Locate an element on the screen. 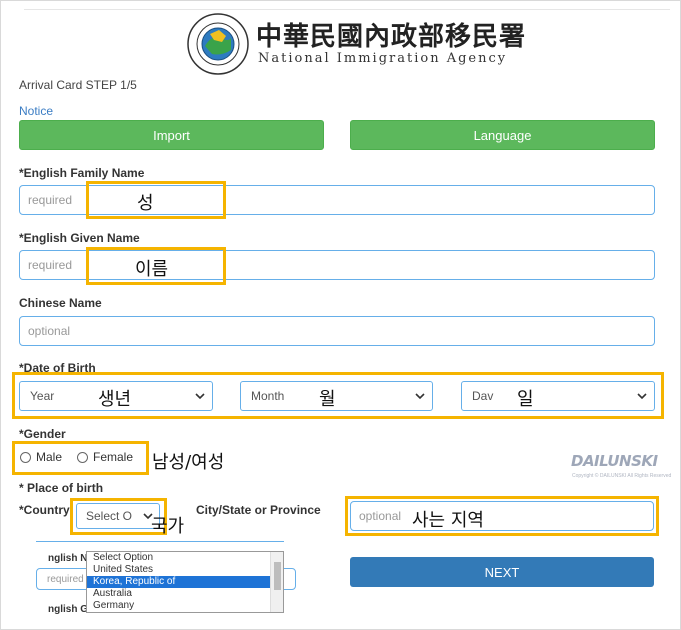 The width and height of the screenshot is (681, 630). annotation-country: 국가 is located at coordinates (168, 526).